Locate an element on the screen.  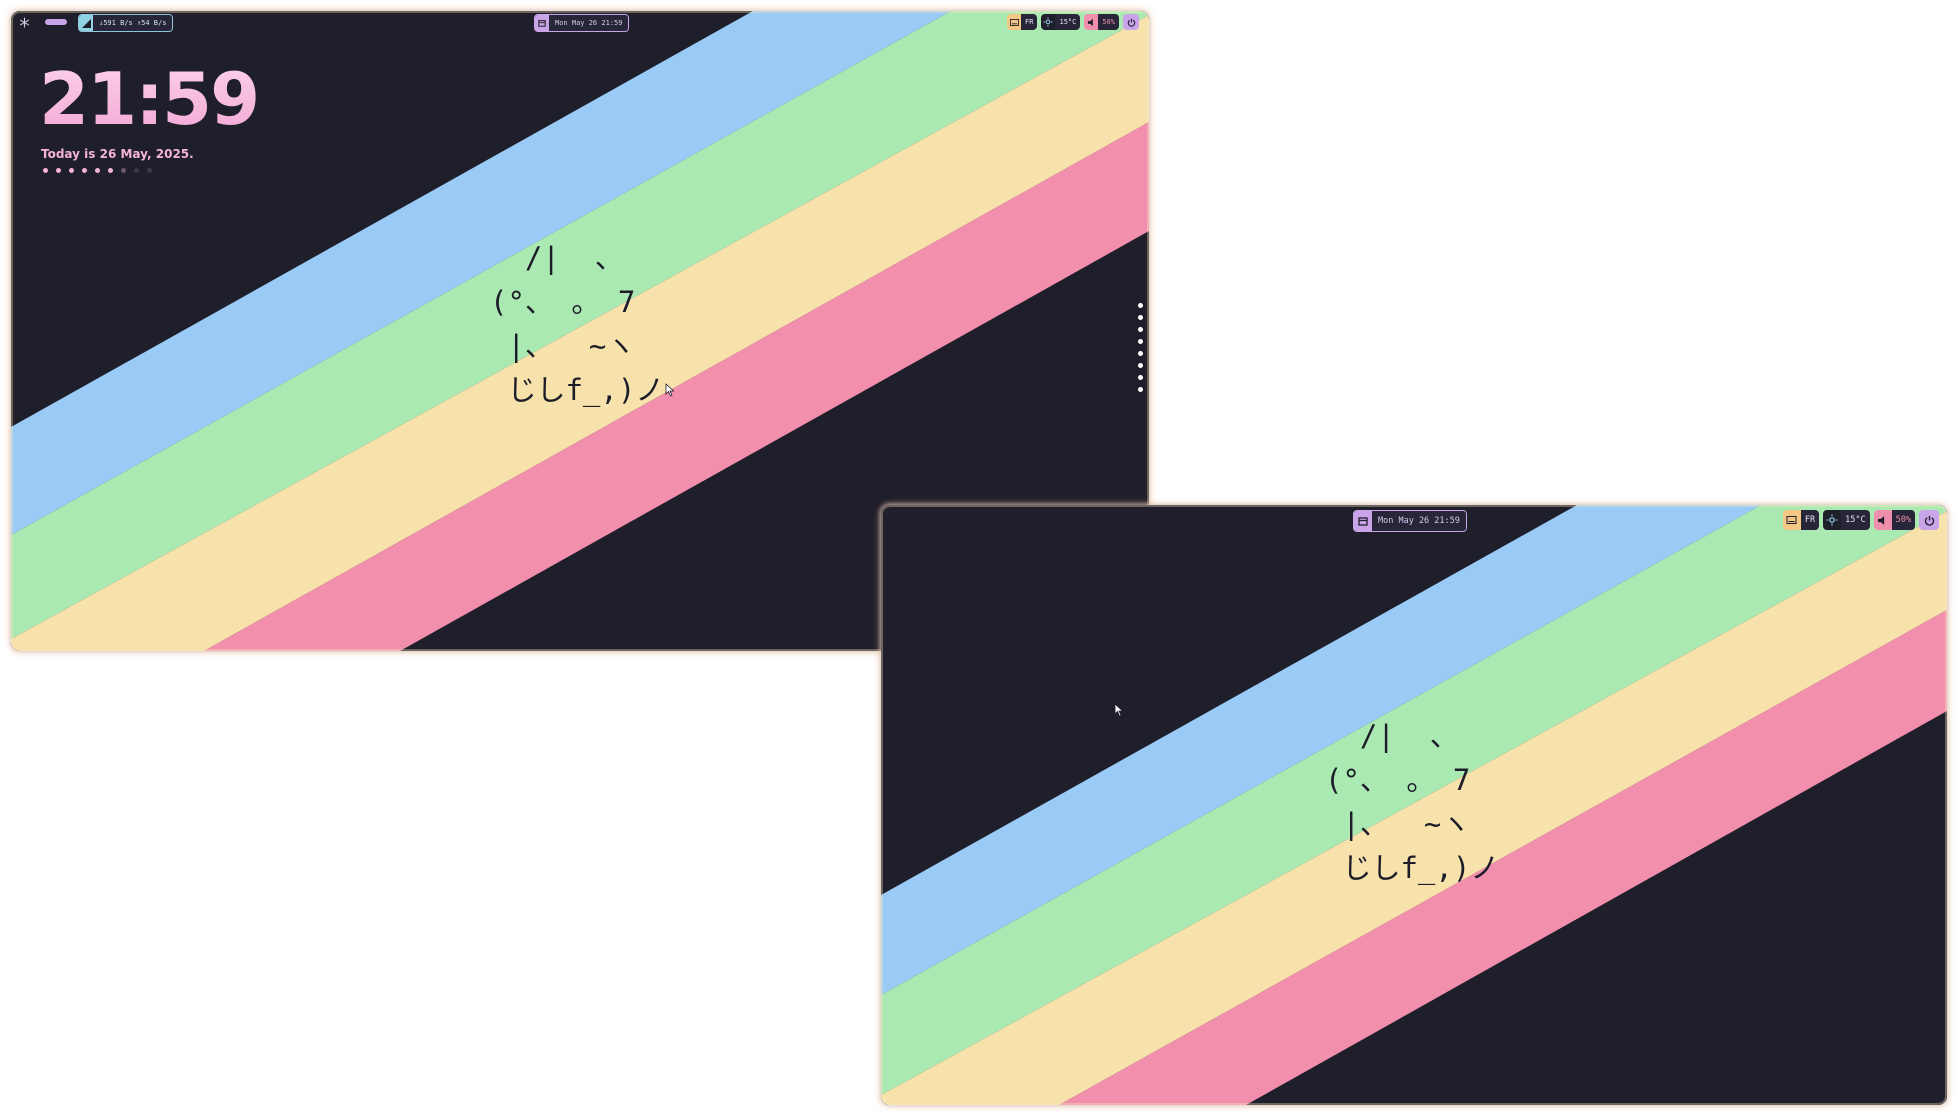
signal-icon is located at coordinates (86, 23).